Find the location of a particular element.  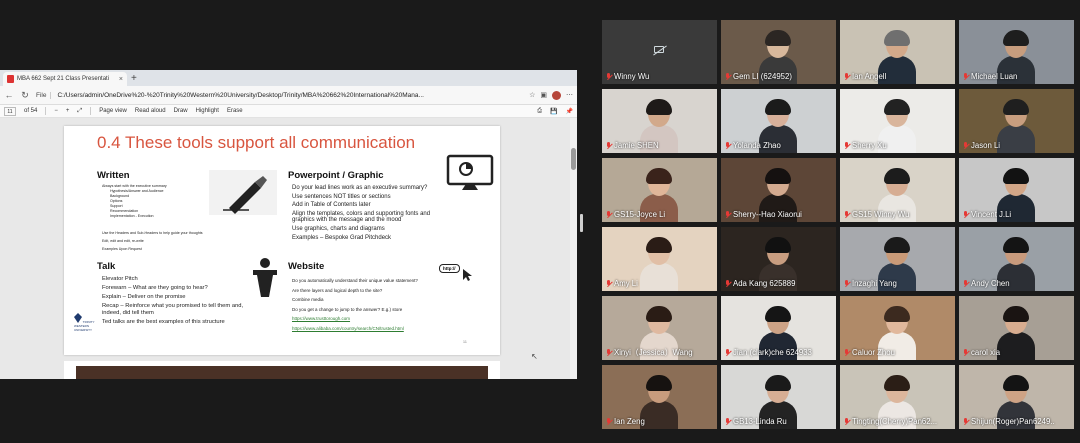

new-tab-button: + is located at coordinates (134, 78).